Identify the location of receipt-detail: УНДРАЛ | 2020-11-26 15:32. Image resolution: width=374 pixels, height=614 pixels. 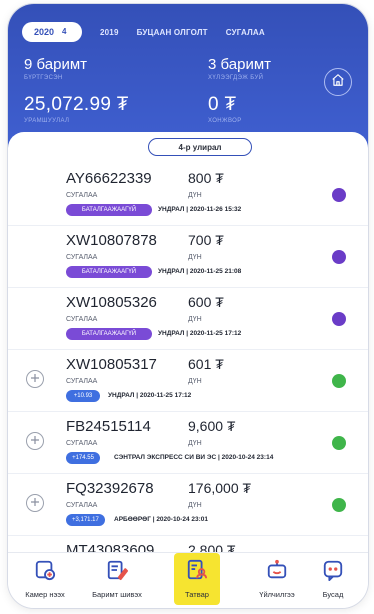
(200, 209).